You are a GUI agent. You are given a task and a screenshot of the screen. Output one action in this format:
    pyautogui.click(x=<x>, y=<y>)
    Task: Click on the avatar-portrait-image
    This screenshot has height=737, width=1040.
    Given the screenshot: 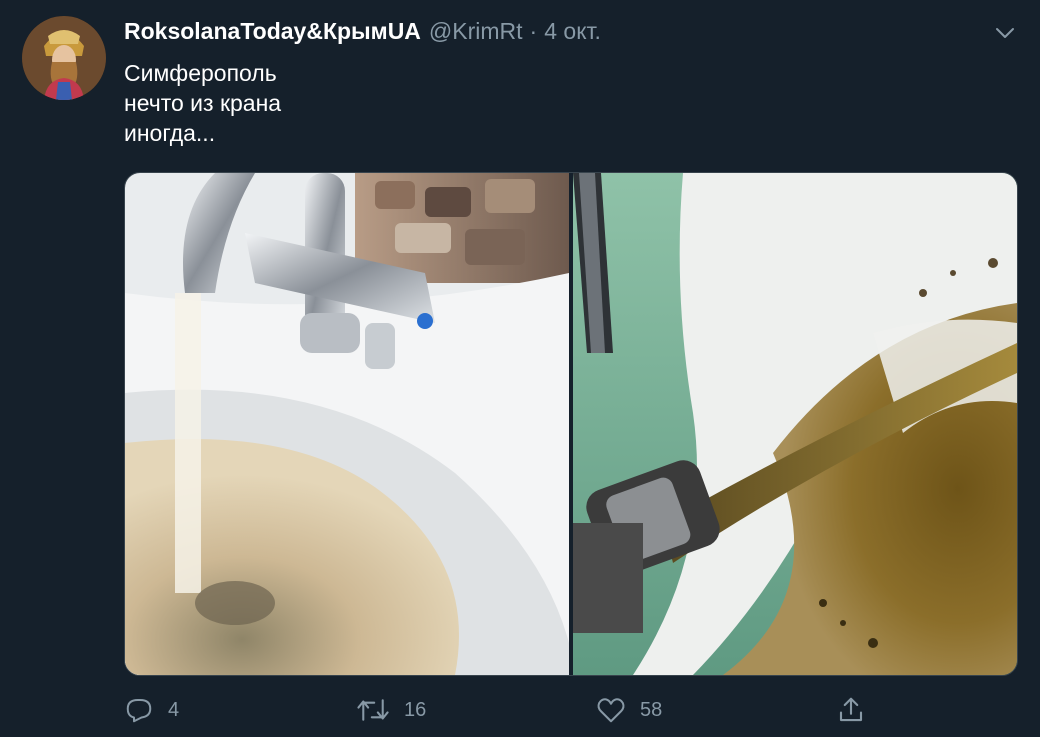 What is the action you would take?
    pyautogui.click(x=64, y=58)
    